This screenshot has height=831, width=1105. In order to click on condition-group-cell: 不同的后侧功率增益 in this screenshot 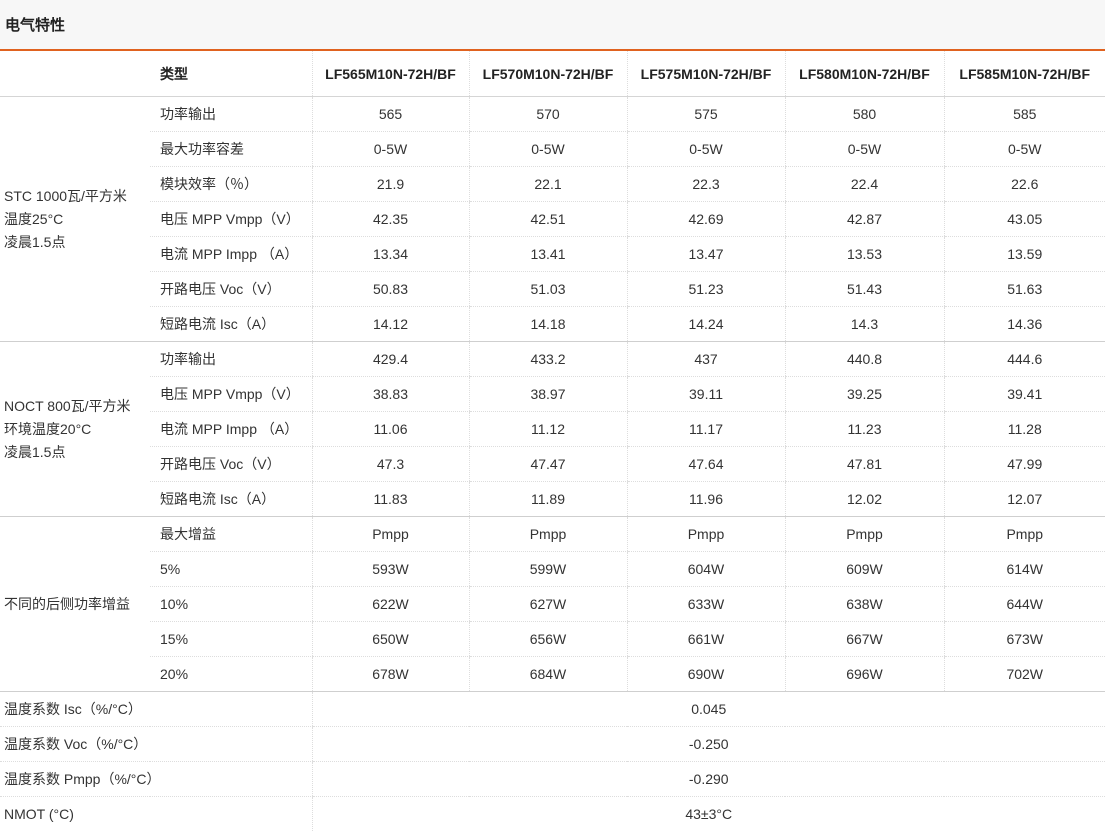, I will do `click(75, 604)`.